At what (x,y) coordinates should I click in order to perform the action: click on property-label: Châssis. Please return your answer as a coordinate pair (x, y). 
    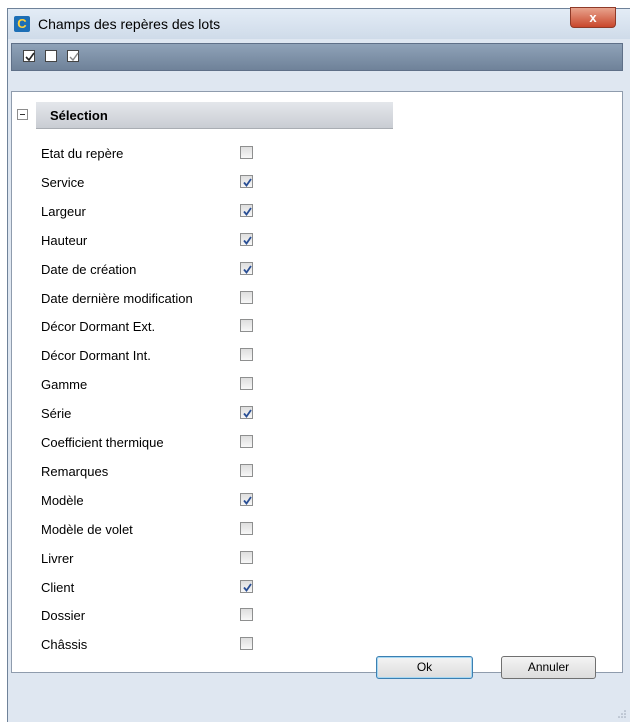
    Looking at the image, I should click on (64, 645).